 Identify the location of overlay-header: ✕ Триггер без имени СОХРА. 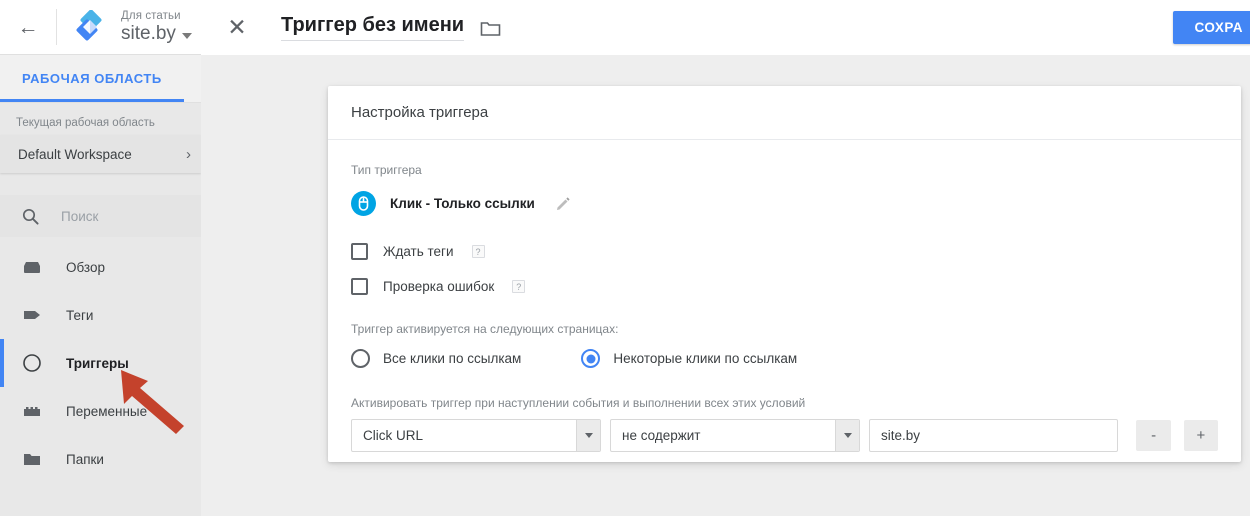
(725, 27).